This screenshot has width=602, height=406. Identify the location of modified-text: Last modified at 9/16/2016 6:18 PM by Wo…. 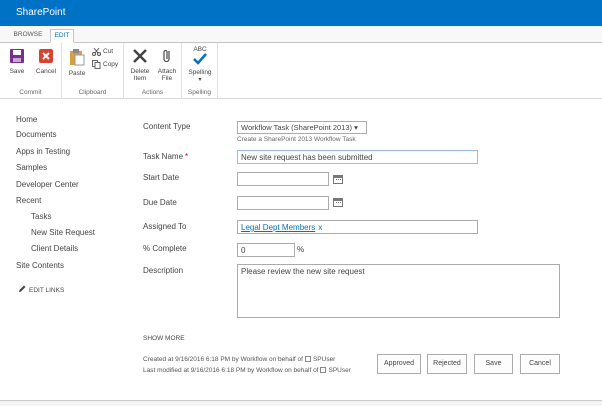
(231, 370).